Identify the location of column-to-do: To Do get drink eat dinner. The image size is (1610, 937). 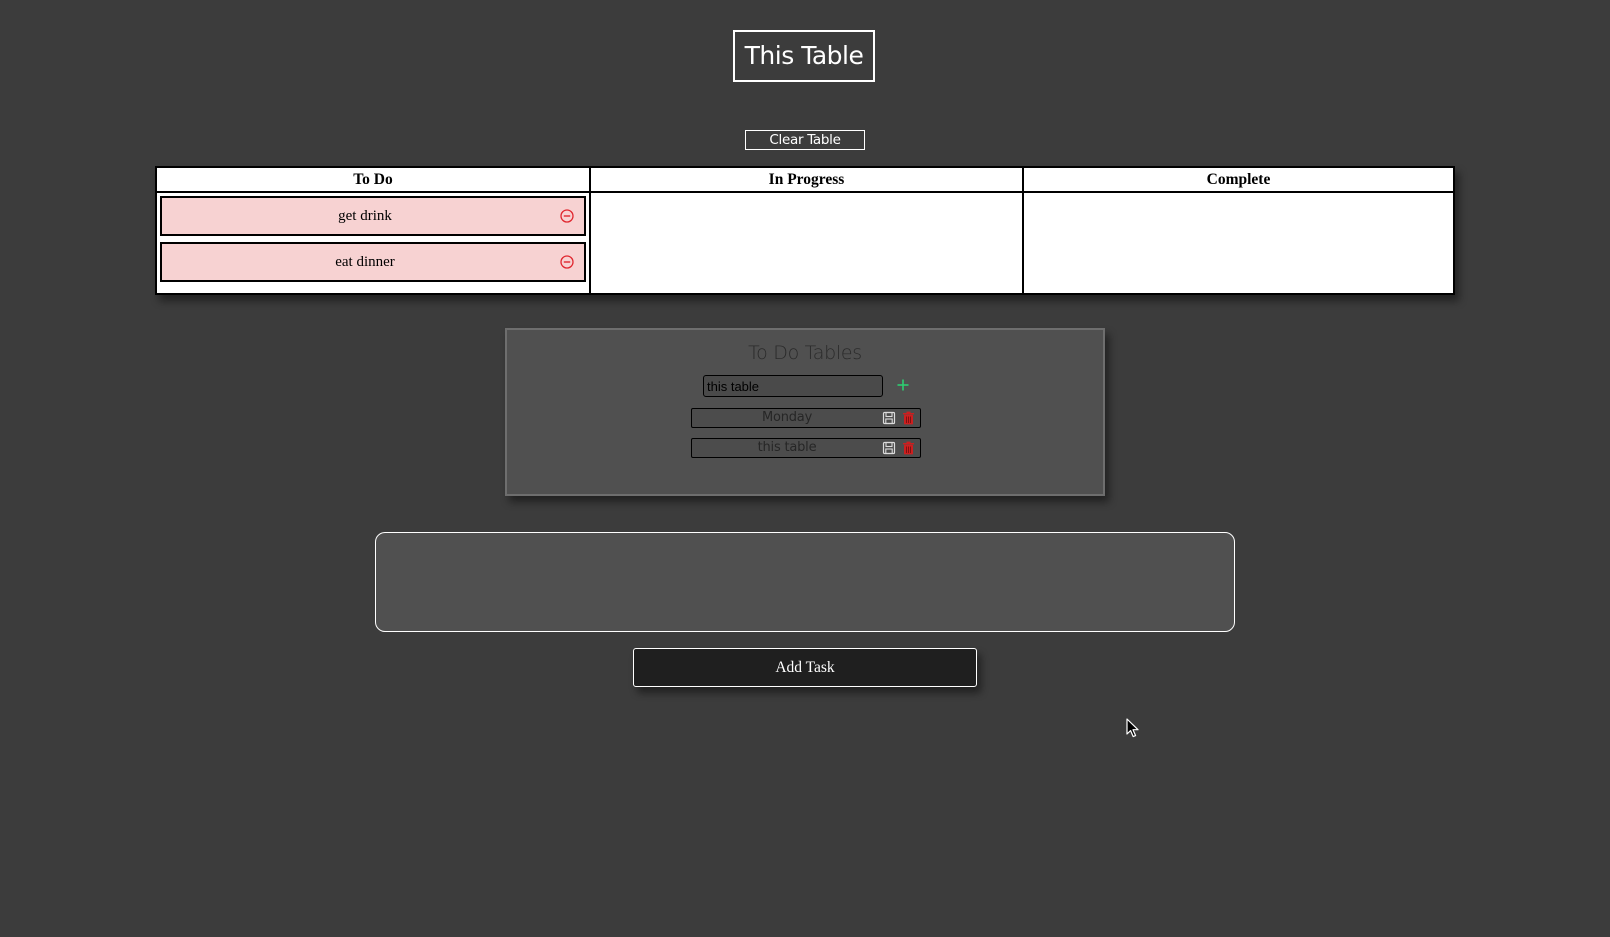
(373, 230).